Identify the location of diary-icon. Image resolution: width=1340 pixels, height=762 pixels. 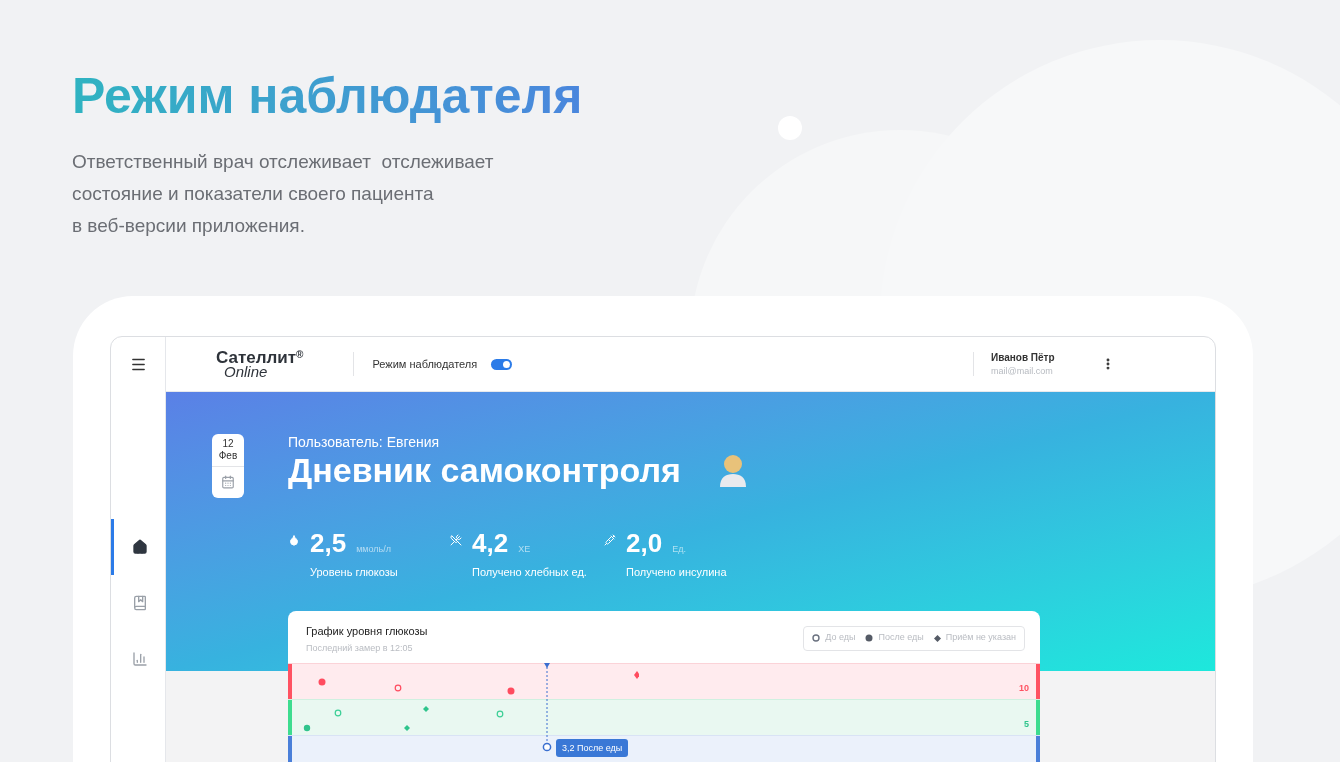
(139, 603).